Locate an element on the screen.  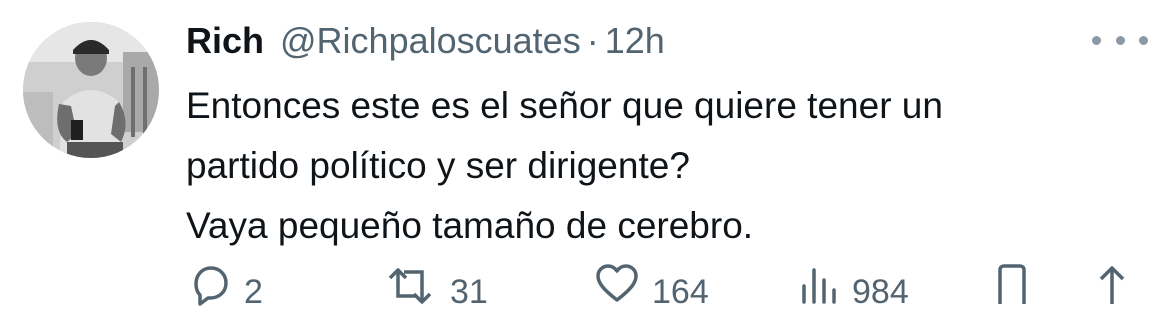
retweet-button: 31 is located at coordinates (435, 287).